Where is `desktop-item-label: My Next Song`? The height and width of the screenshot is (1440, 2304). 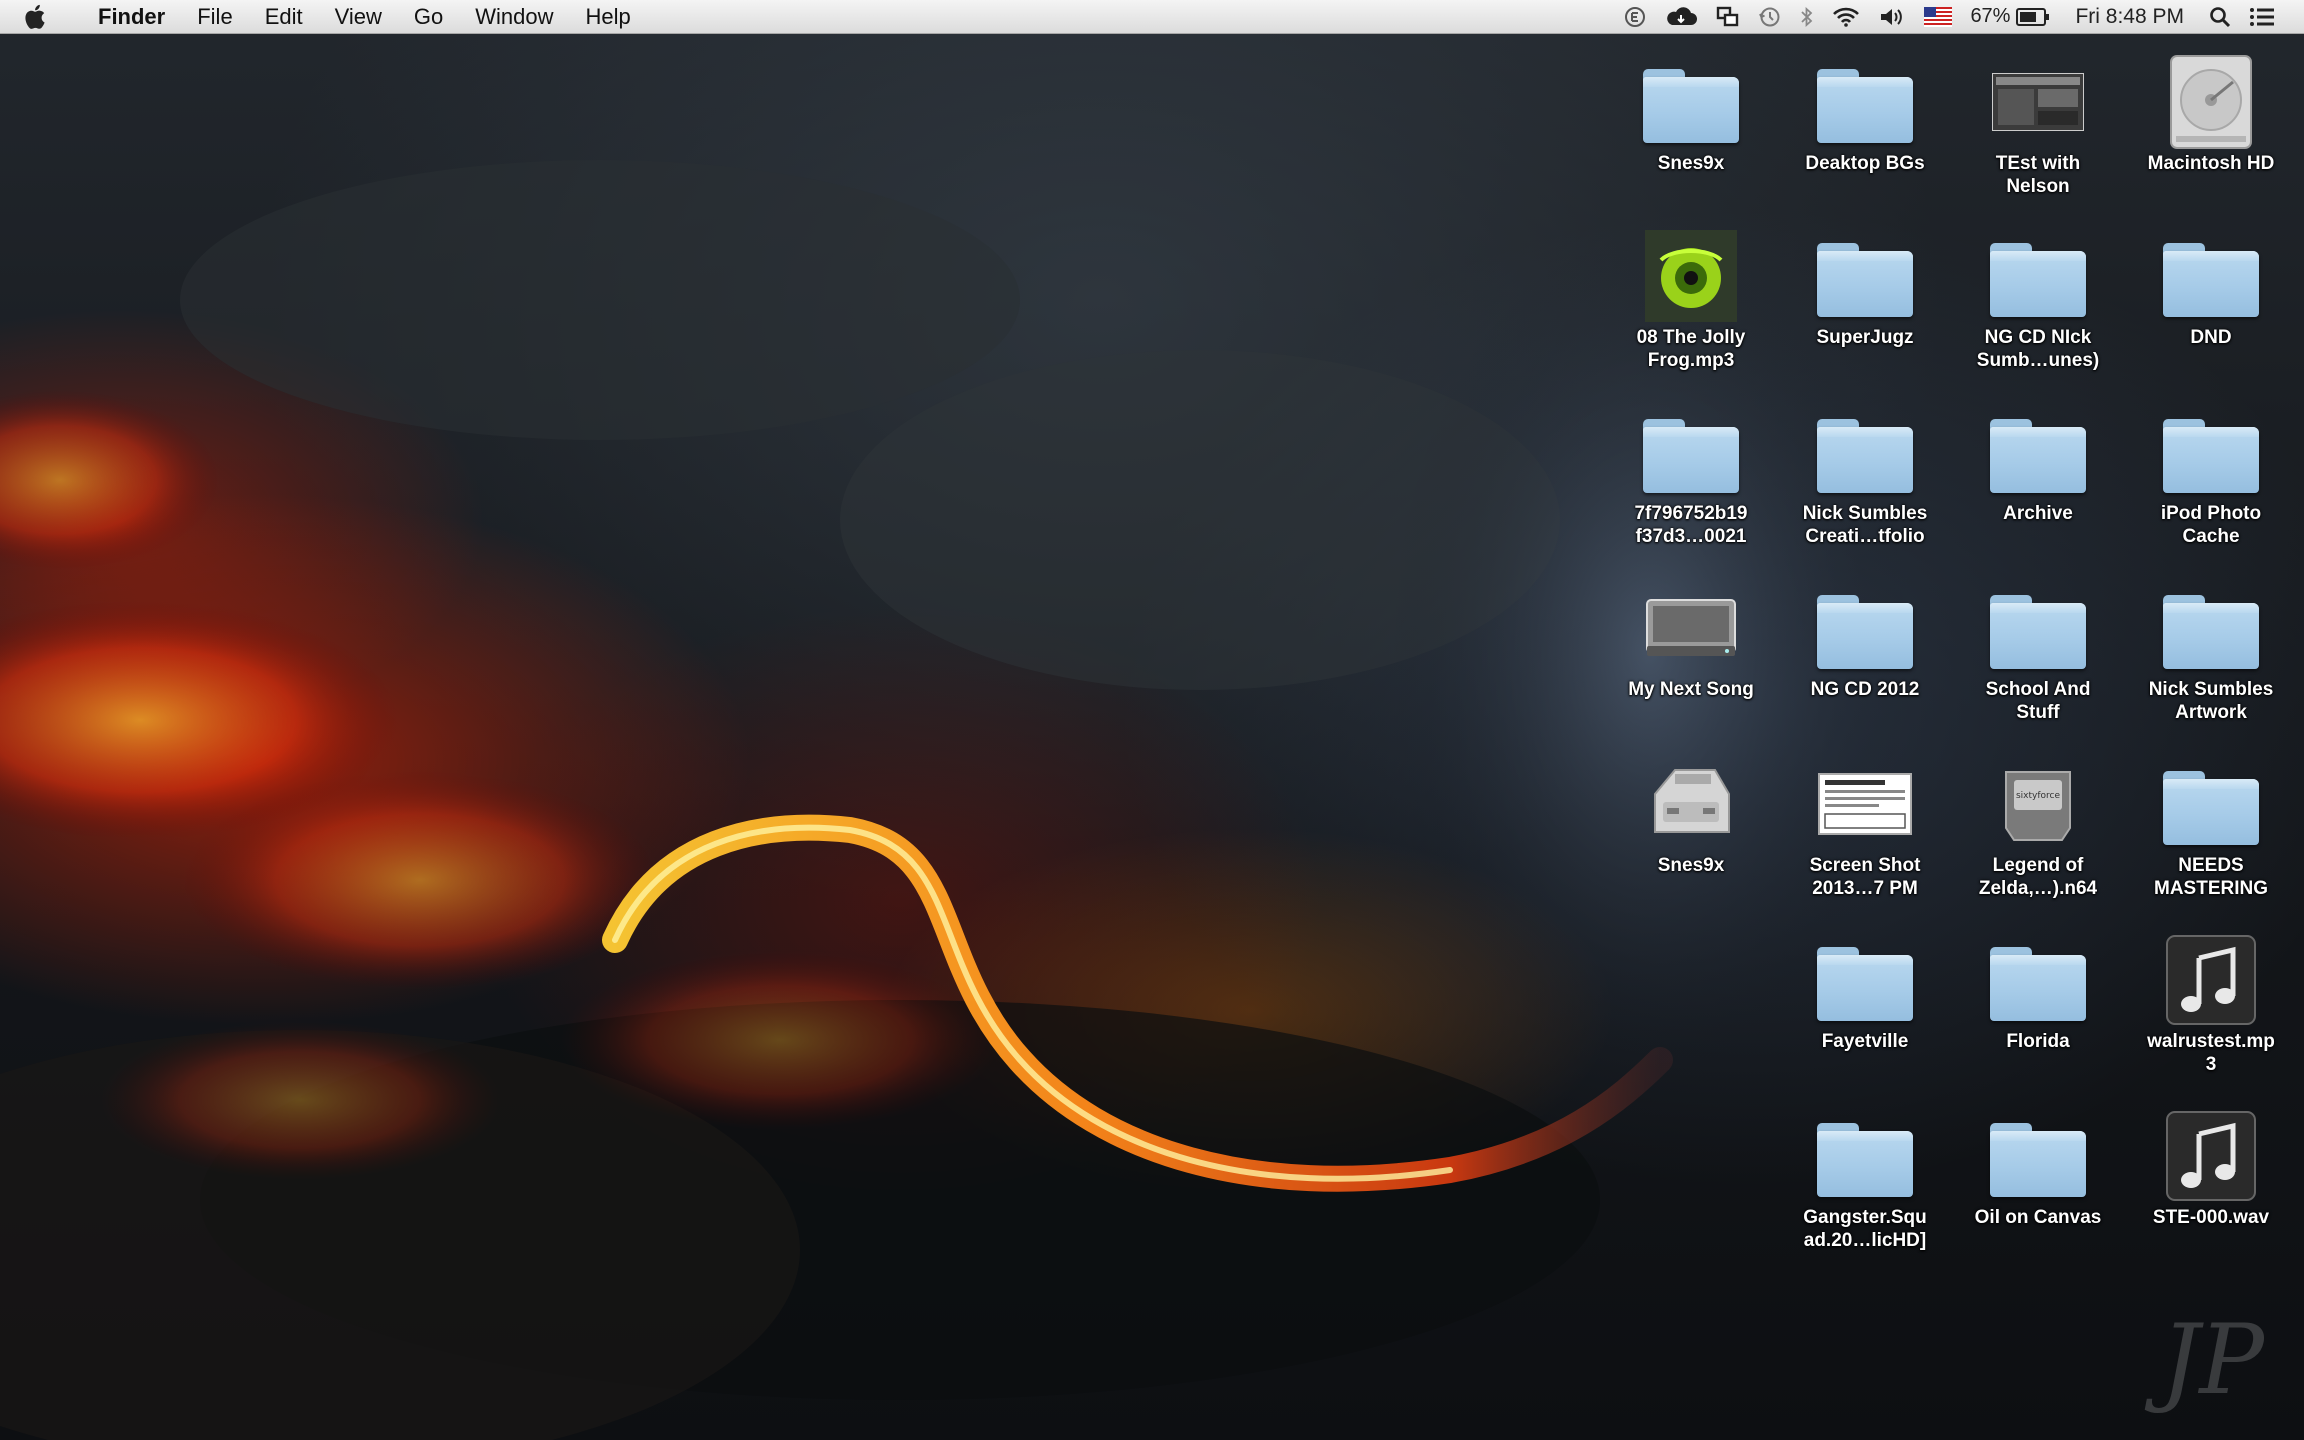 desktop-item-label: My Next Song is located at coordinates (1691, 689).